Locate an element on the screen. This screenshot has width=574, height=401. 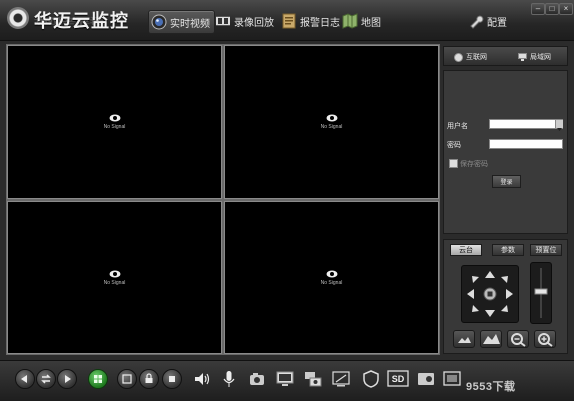
sd-label: SD is located at coordinates (398, 379).